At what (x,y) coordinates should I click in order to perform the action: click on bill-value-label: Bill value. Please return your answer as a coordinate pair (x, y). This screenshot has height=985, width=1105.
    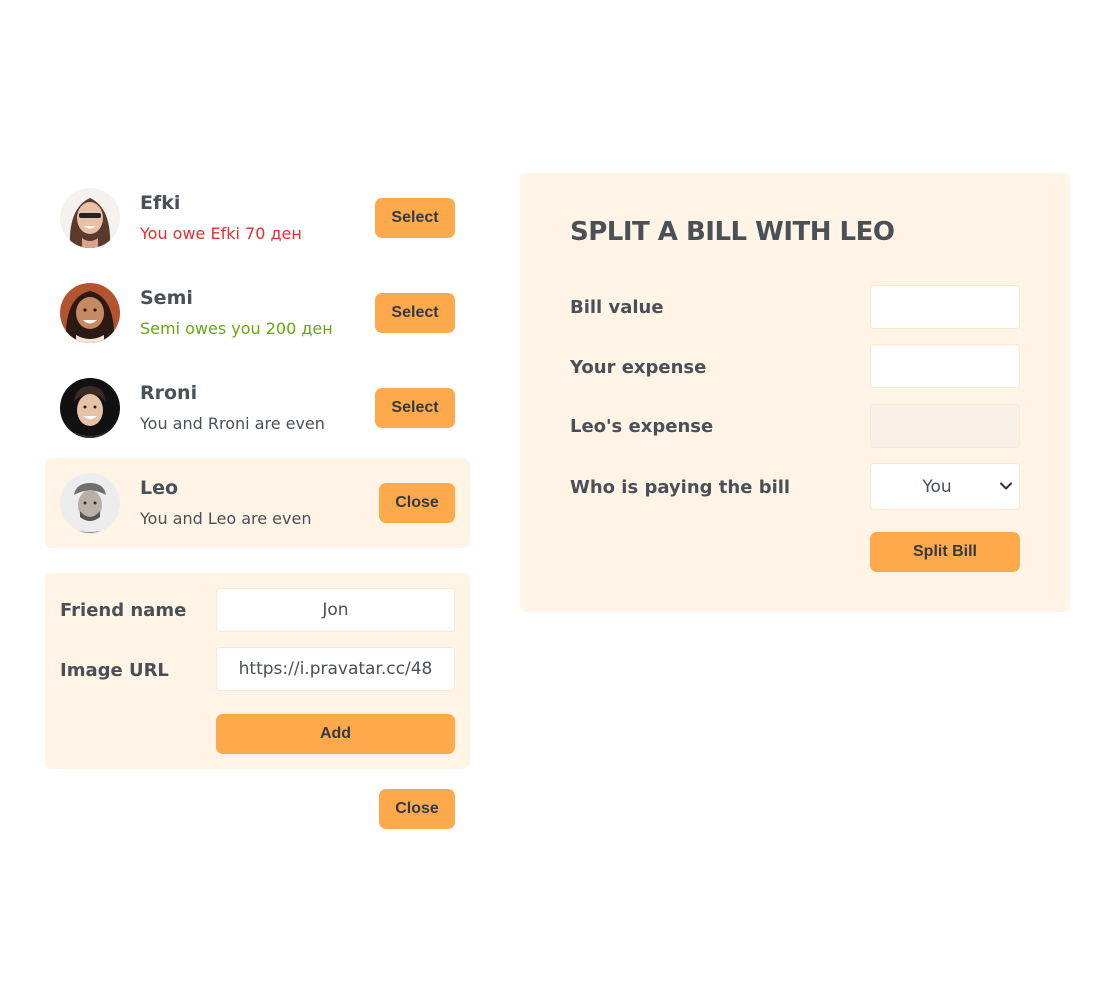
    Looking at the image, I should click on (617, 307).